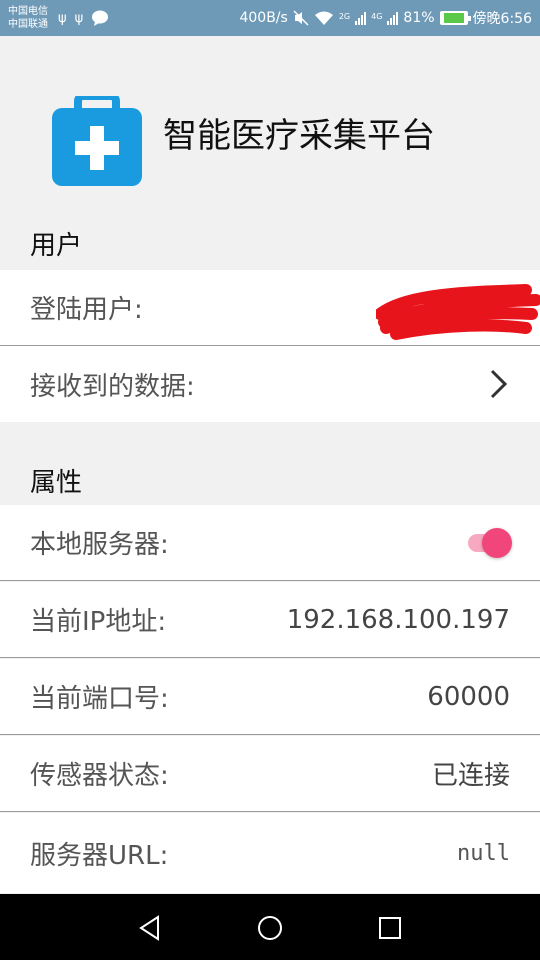 The width and height of the screenshot is (540, 960). I want to click on medical-kit-icon, so click(97, 141).